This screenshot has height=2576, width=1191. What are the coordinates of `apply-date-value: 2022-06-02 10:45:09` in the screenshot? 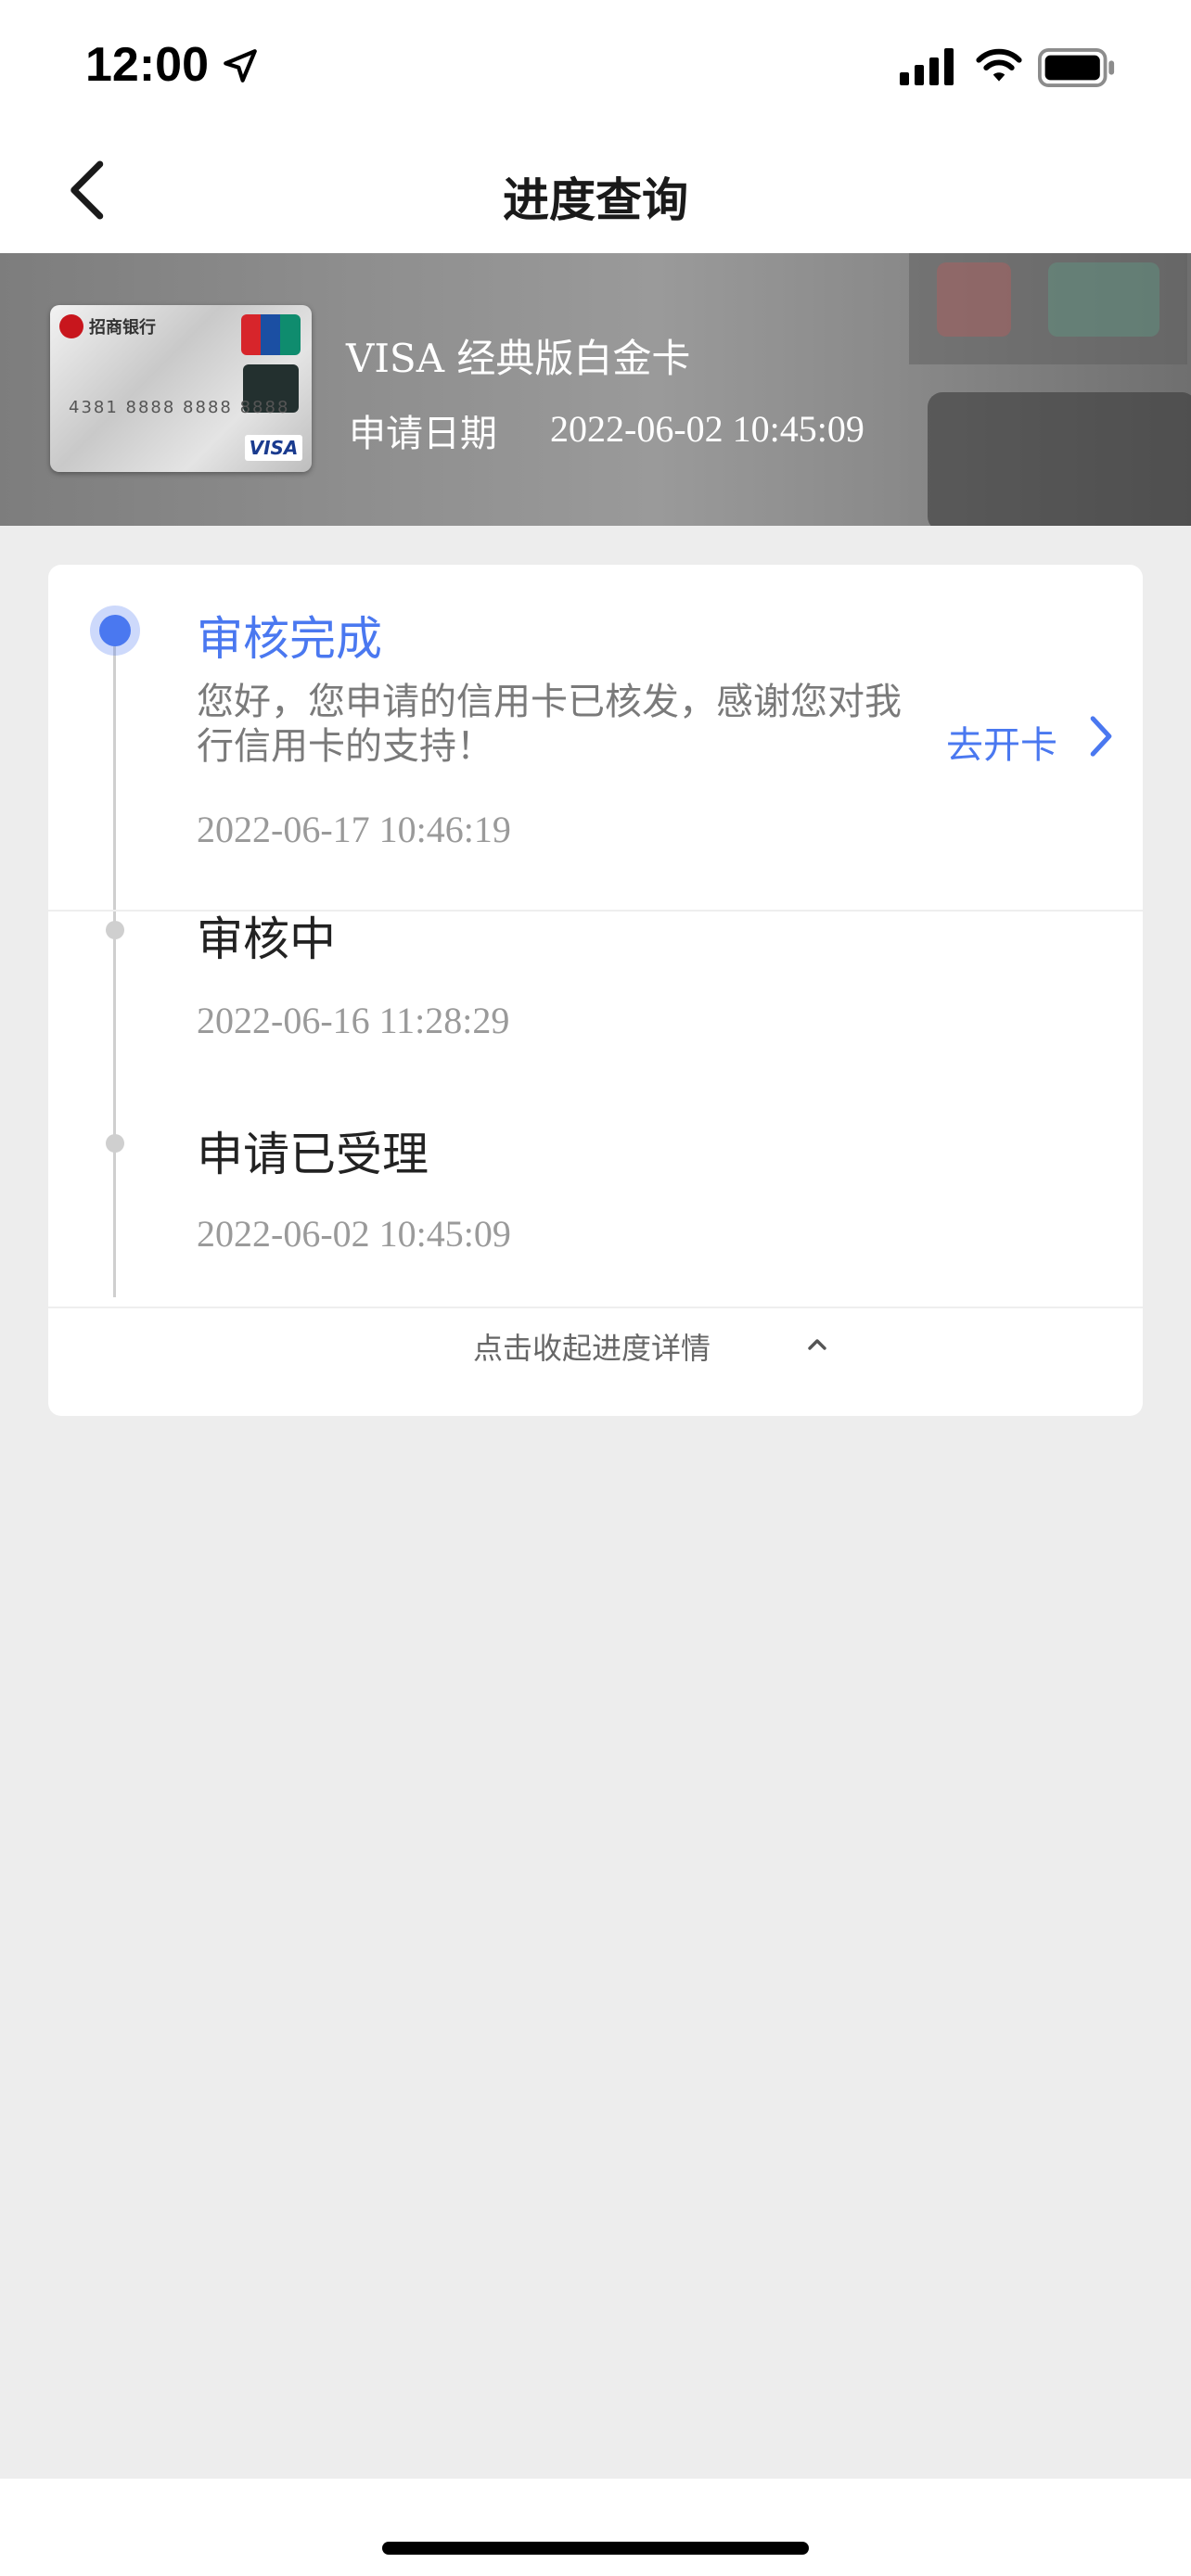 It's located at (707, 429).